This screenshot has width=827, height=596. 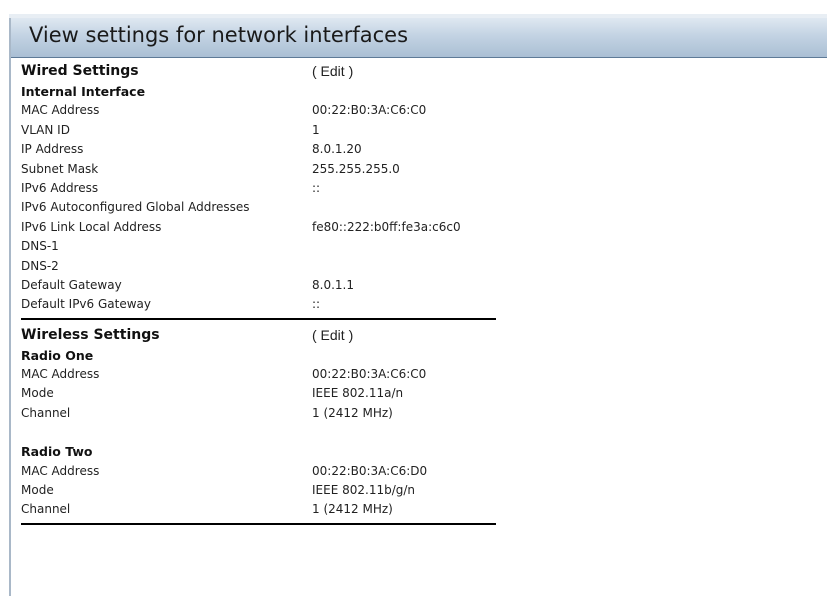 What do you see at coordinates (316, 129) in the screenshot?
I see `row-value: 1` at bounding box center [316, 129].